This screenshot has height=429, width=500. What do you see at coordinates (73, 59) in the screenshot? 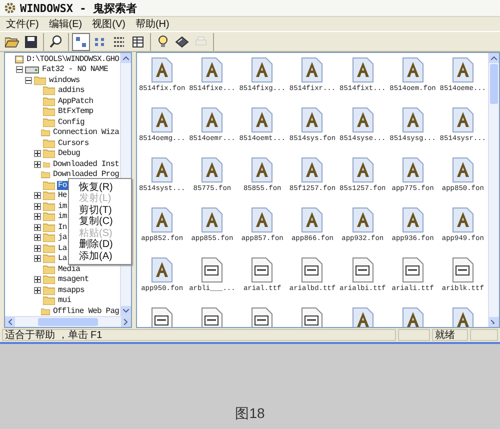
I see `tree-item: D:\TOOLS\WINDOWSX.GHO` at bounding box center [73, 59].